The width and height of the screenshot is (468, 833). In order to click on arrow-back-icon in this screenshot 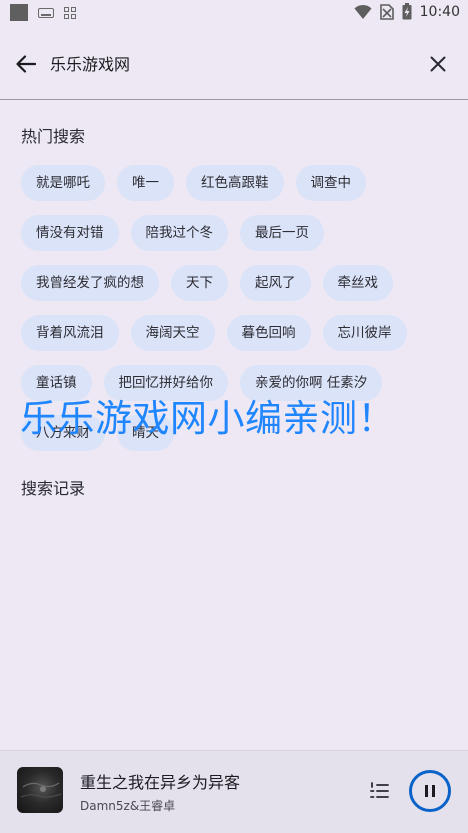, I will do `click(26, 64)`.